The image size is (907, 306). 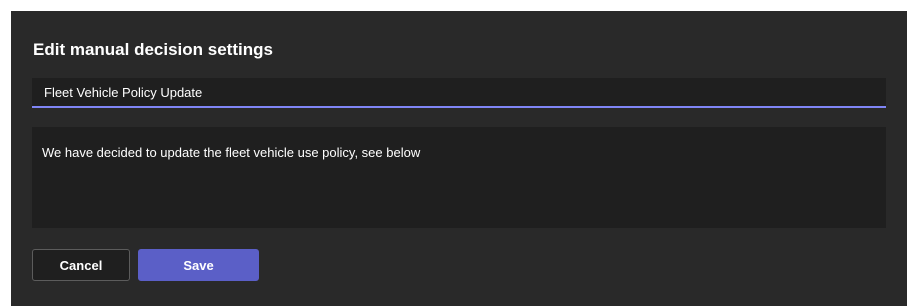 I want to click on cancel-button-label: Cancel, so click(x=81, y=265).